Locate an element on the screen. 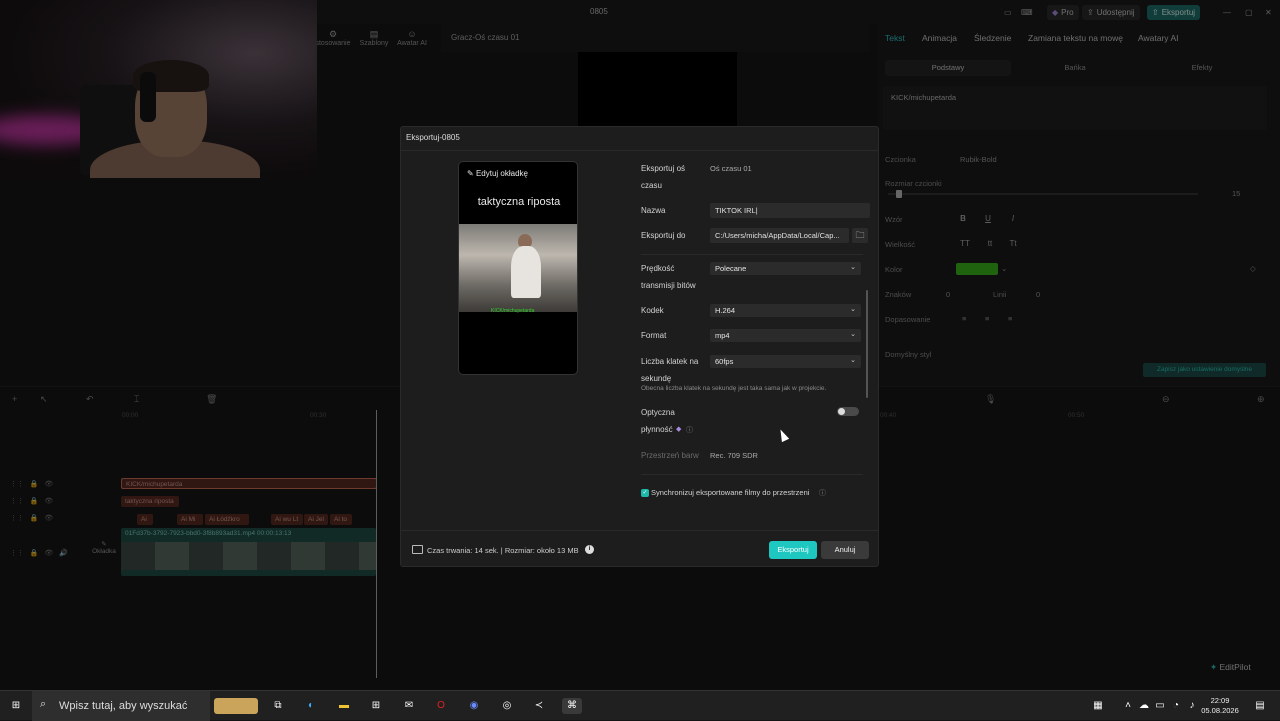  network-icon: ☁ is located at coordinates (1144, 706).